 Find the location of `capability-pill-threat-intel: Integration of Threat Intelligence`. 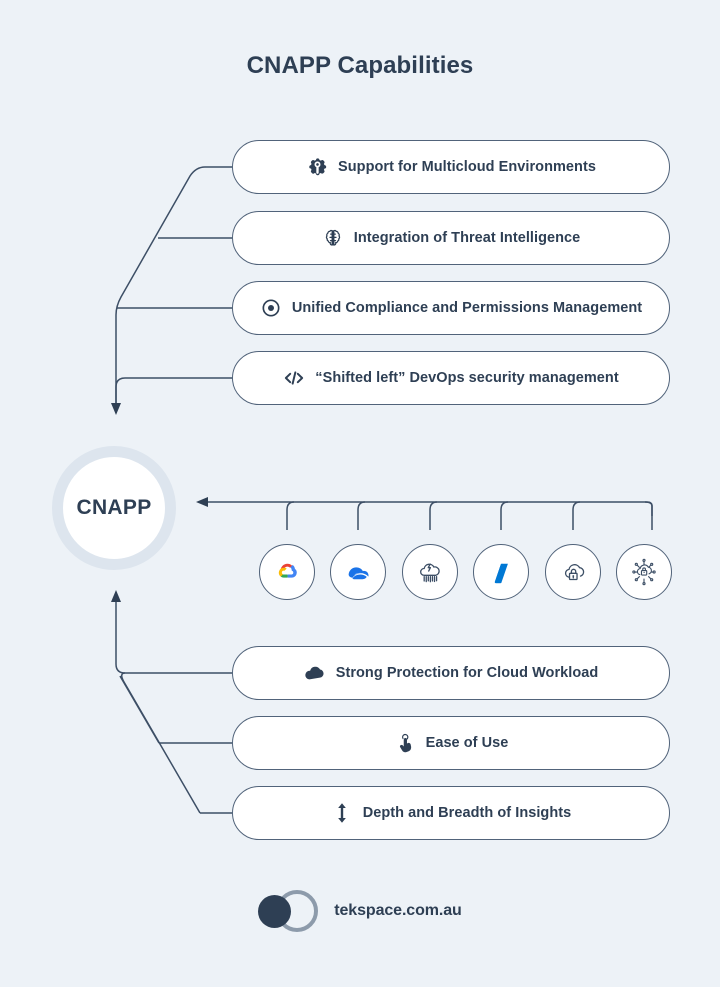

capability-pill-threat-intel: Integration of Threat Intelligence is located at coordinates (451, 238).